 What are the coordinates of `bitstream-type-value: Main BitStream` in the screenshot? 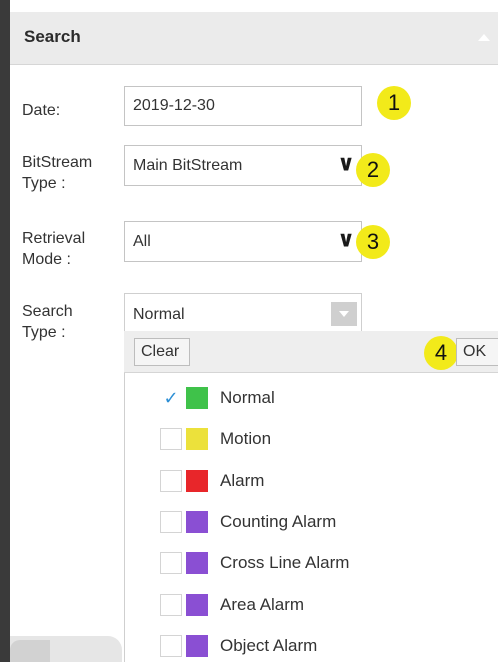 It's located at (188, 165).